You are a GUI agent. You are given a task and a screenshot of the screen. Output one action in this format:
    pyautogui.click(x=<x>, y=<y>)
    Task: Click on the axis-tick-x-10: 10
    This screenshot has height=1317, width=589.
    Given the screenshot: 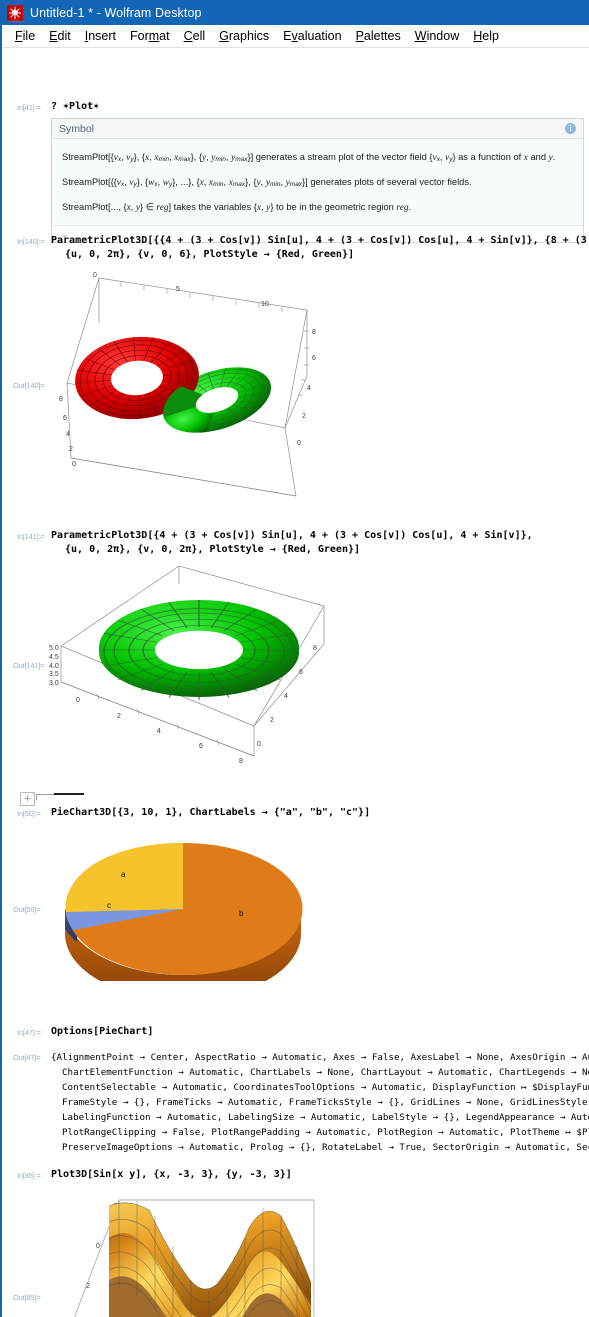 What is the action you would take?
    pyautogui.click(x=265, y=304)
    